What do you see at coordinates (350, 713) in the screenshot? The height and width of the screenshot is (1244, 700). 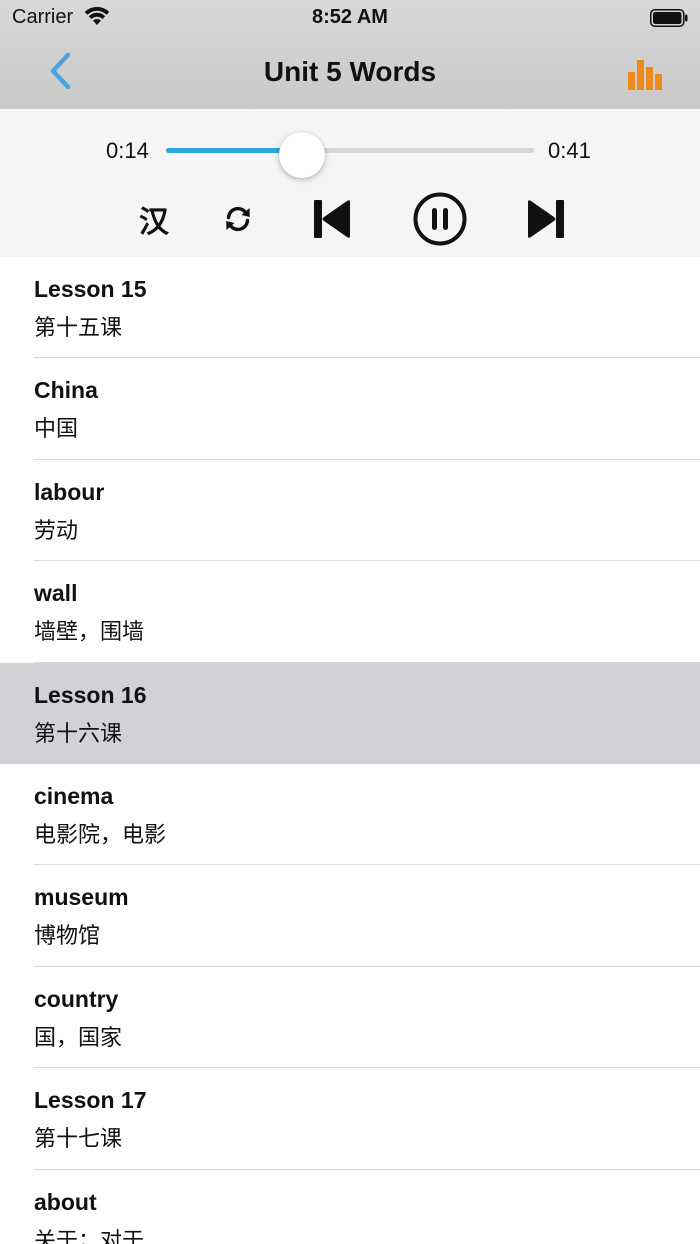 I see `word-row: Lesson 16 第十六课` at bounding box center [350, 713].